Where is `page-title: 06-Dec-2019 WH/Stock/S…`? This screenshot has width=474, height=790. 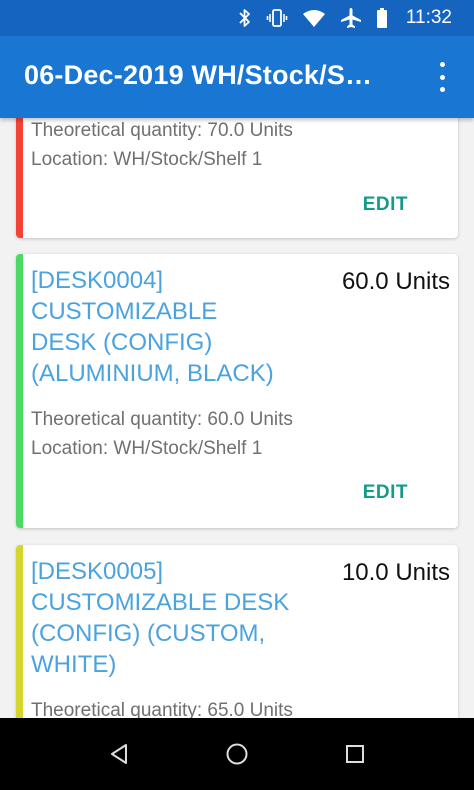
page-title: 06-Dec-2019 WH/Stock/S… is located at coordinates (198, 75).